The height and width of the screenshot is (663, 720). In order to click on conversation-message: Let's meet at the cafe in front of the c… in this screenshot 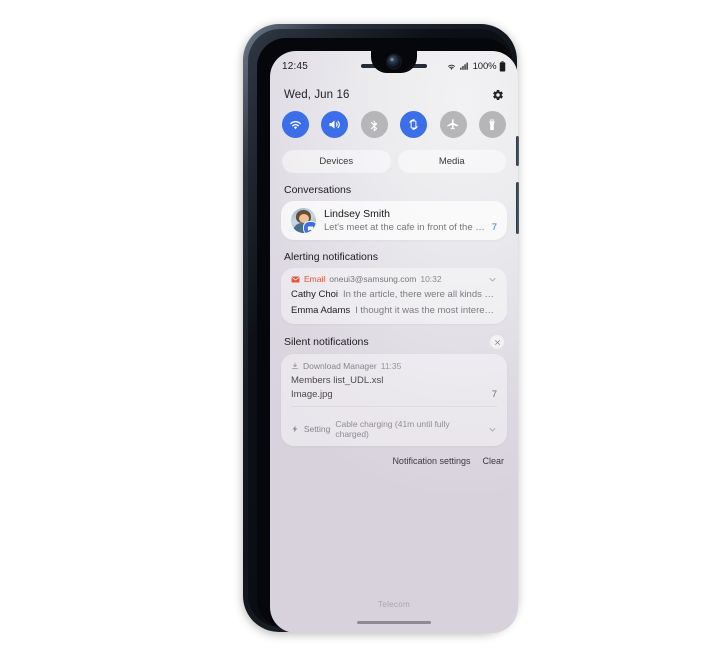, I will do `click(405, 227)`.